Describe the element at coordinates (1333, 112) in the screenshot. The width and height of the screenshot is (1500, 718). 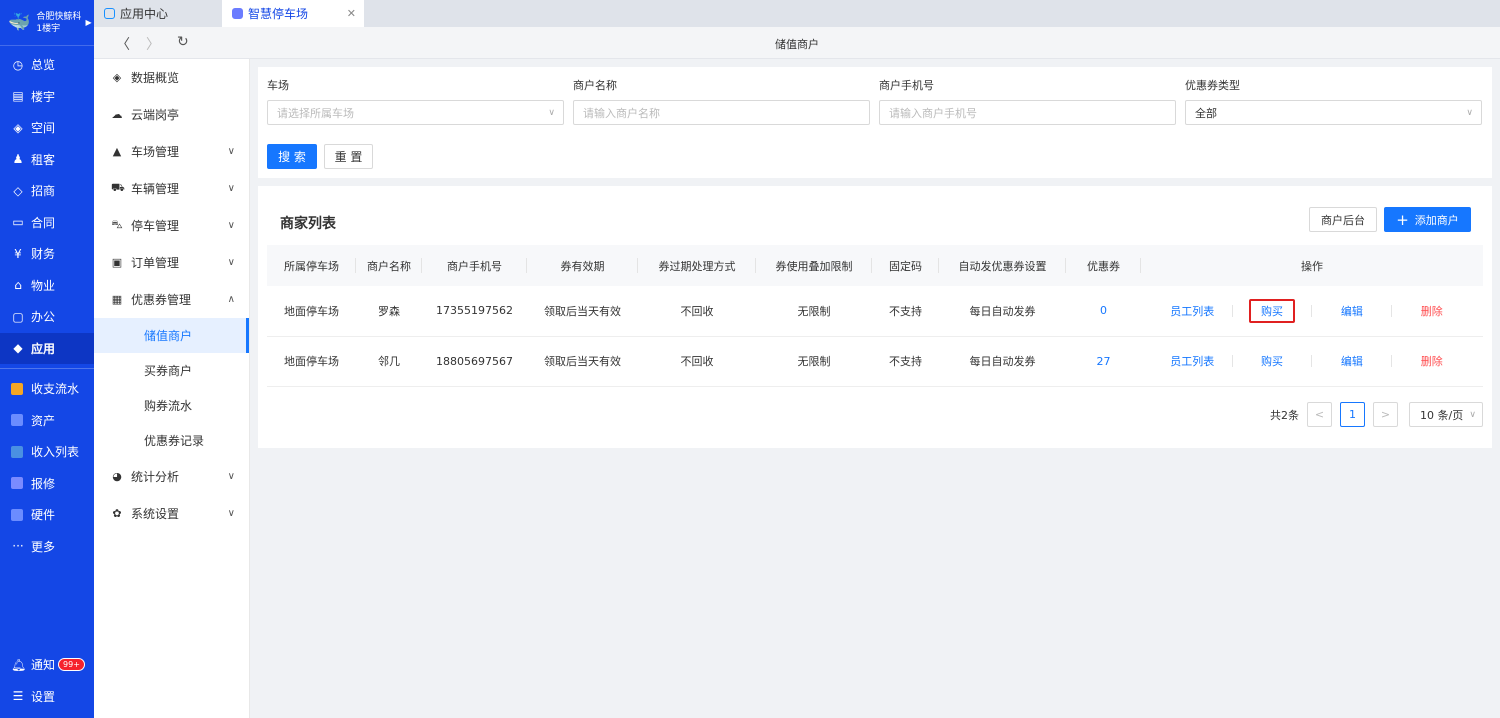
I see `coupon-type-select: 全部 ∨` at that location.